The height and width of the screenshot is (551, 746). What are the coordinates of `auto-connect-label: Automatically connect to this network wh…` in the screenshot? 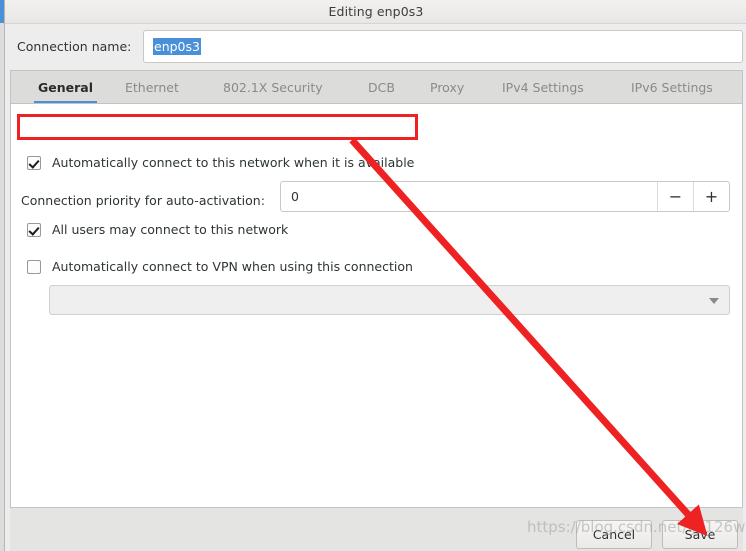 It's located at (233, 162).